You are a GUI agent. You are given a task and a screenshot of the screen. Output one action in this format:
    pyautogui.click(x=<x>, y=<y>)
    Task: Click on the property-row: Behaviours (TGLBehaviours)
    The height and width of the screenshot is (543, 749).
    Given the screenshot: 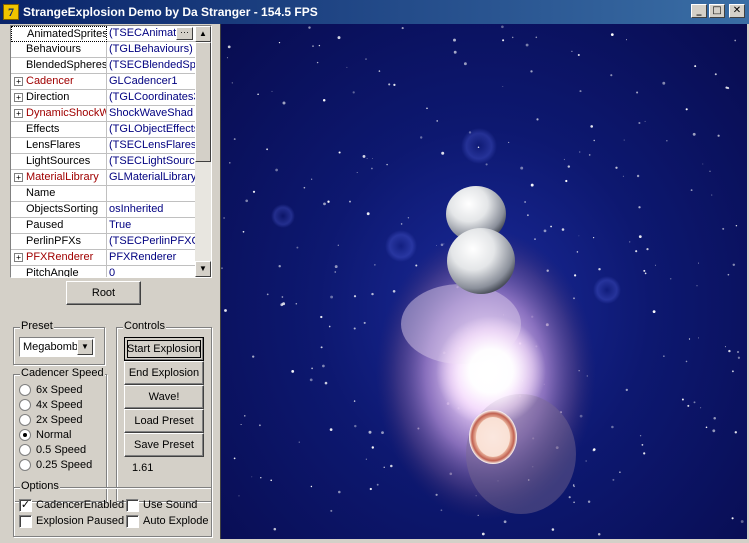 What is the action you would take?
    pyautogui.click(x=104, y=49)
    